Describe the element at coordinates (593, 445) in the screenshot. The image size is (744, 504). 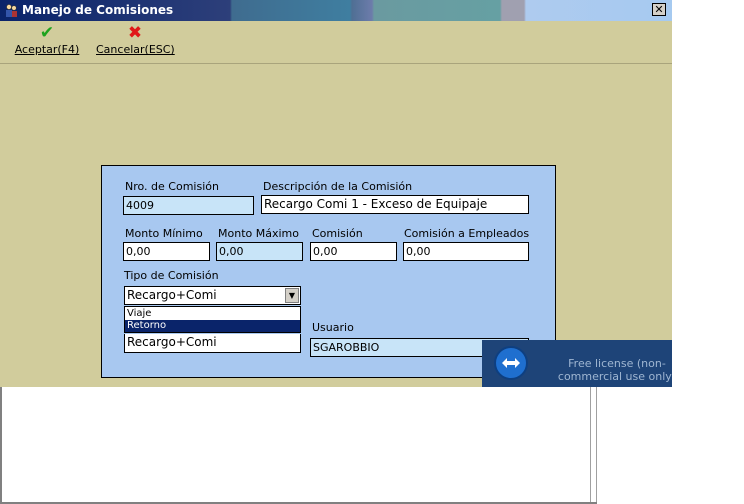
I see `right-border` at that location.